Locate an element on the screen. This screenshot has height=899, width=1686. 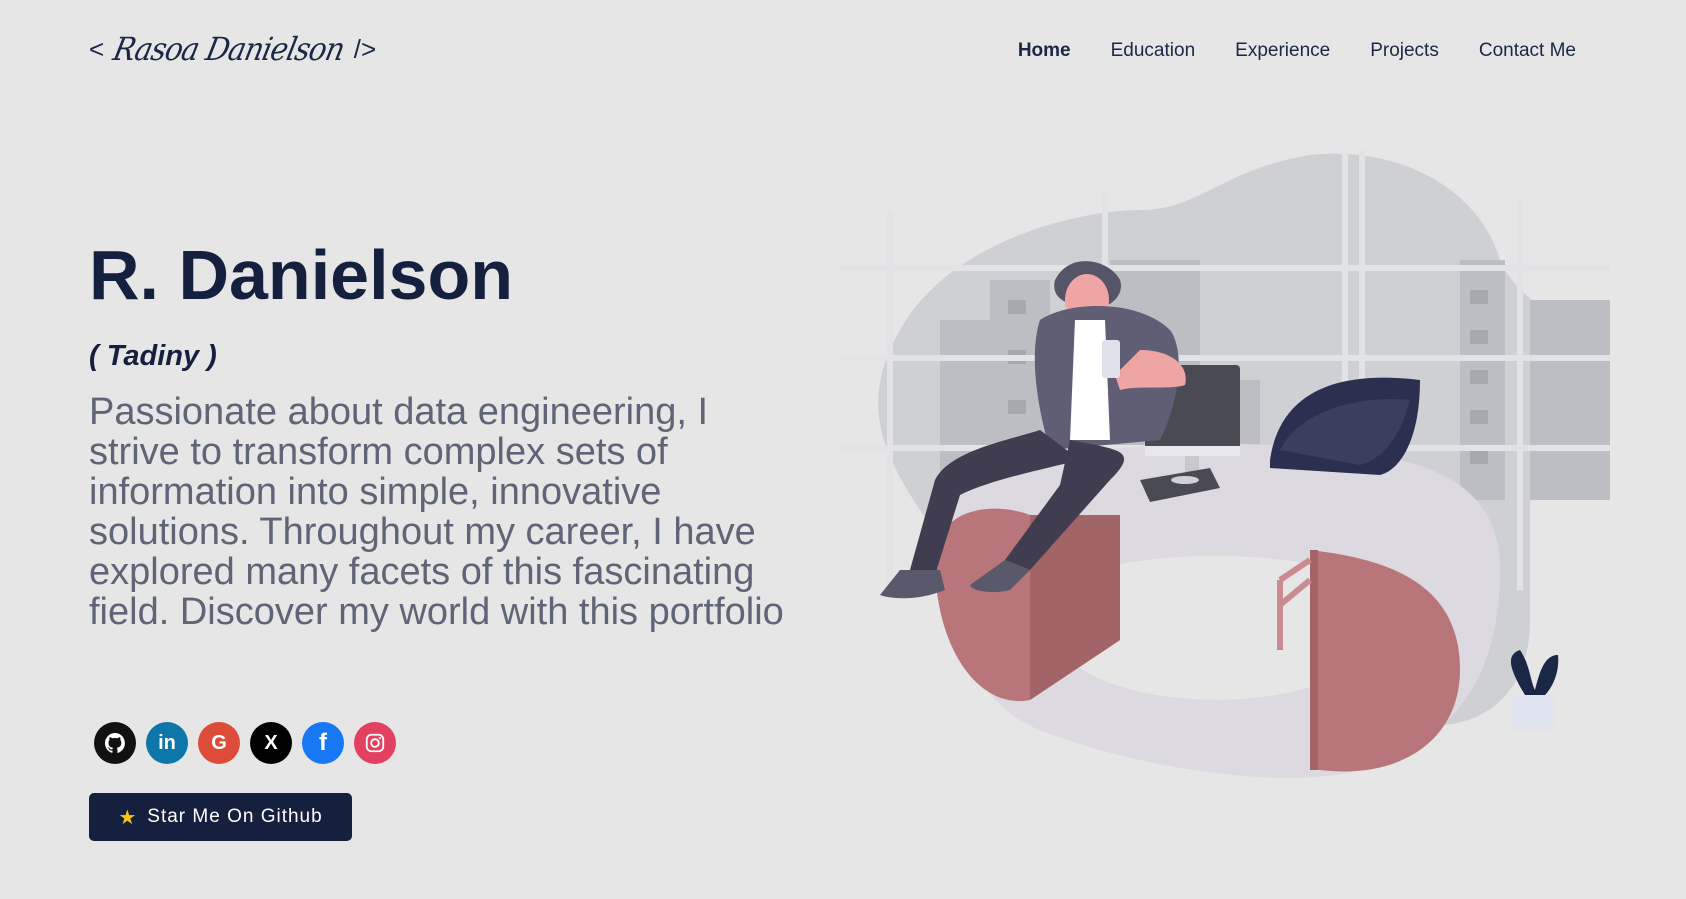
star-on-github-button: ★ Star Me On Github is located at coordinates (220, 817).